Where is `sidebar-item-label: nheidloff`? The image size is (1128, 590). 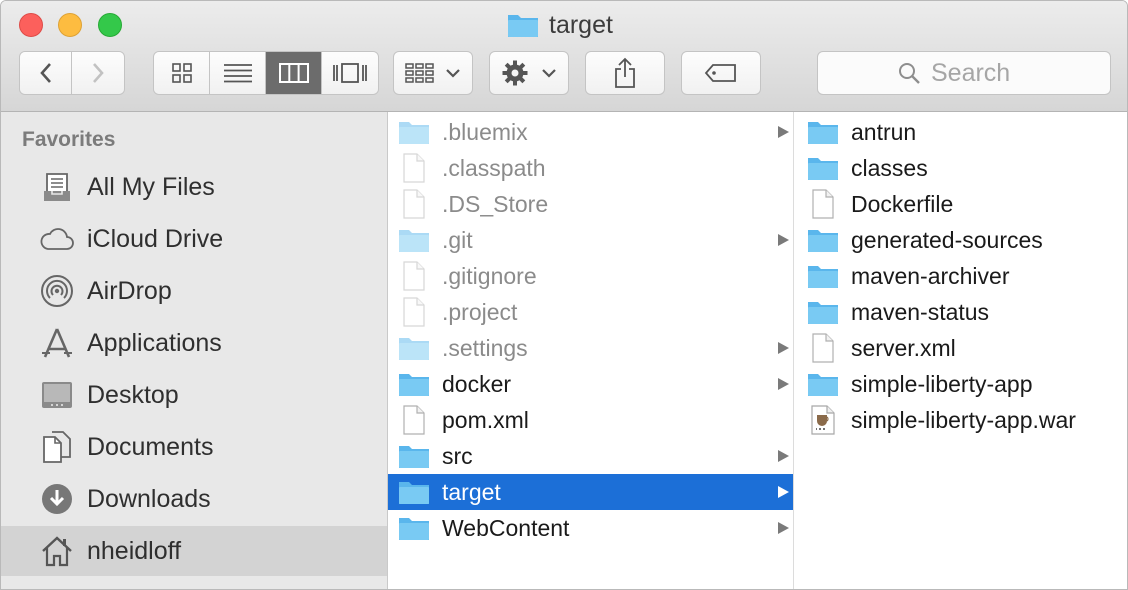
sidebar-item-label: nheidloff is located at coordinates (134, 550).